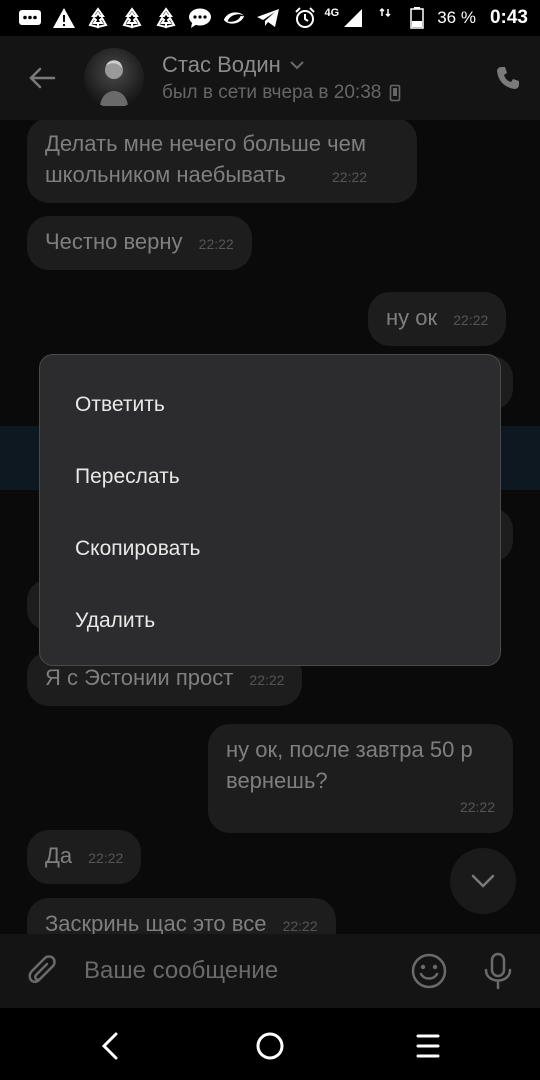 Image resolution: width=540 pixels, height=1080 pixels. Describe the element at coordinates (156, 922) in the screenshot. I see `message-text: Заскринь щас это все` at that location.